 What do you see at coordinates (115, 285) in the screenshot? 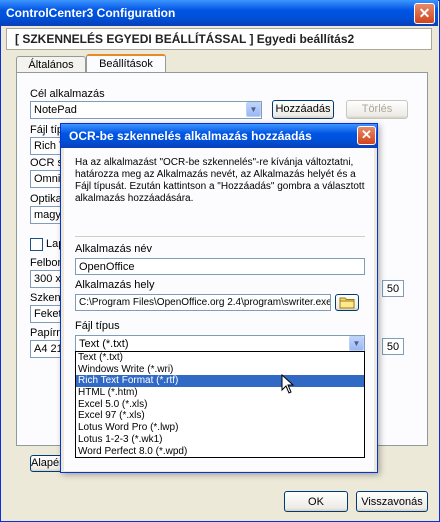
I see `app-path-label: Alkalmazás hely` at bounding box center [115, 285].